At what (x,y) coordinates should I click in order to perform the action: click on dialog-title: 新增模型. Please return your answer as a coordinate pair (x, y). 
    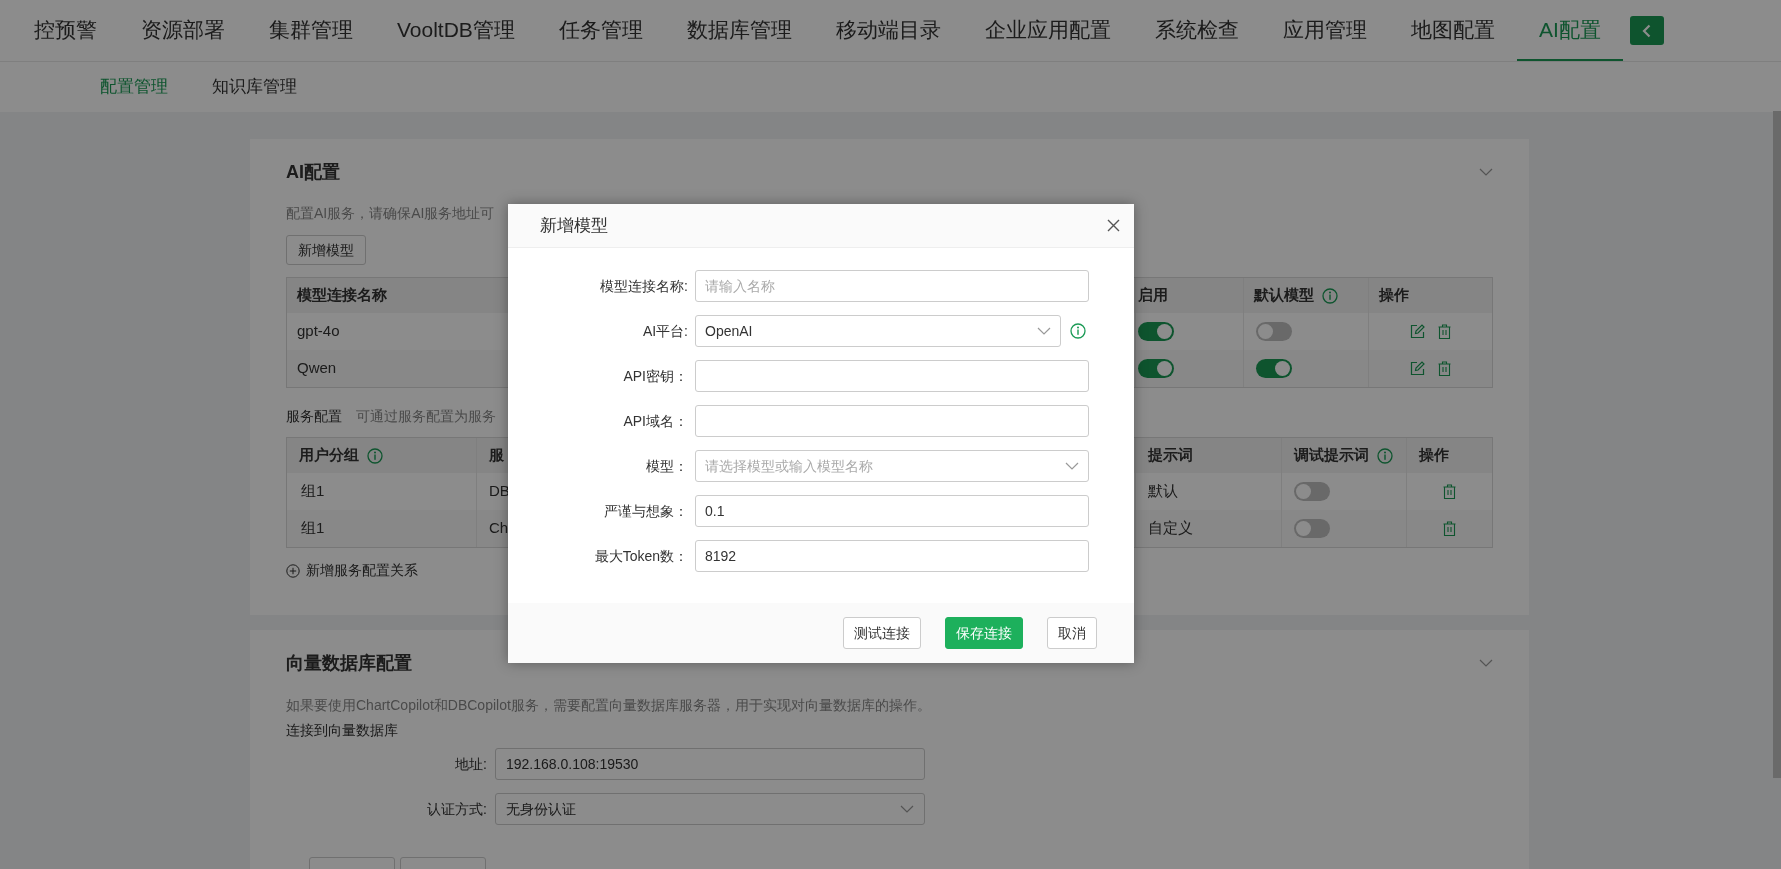
    Looking at the image, I should click on (574, 225).